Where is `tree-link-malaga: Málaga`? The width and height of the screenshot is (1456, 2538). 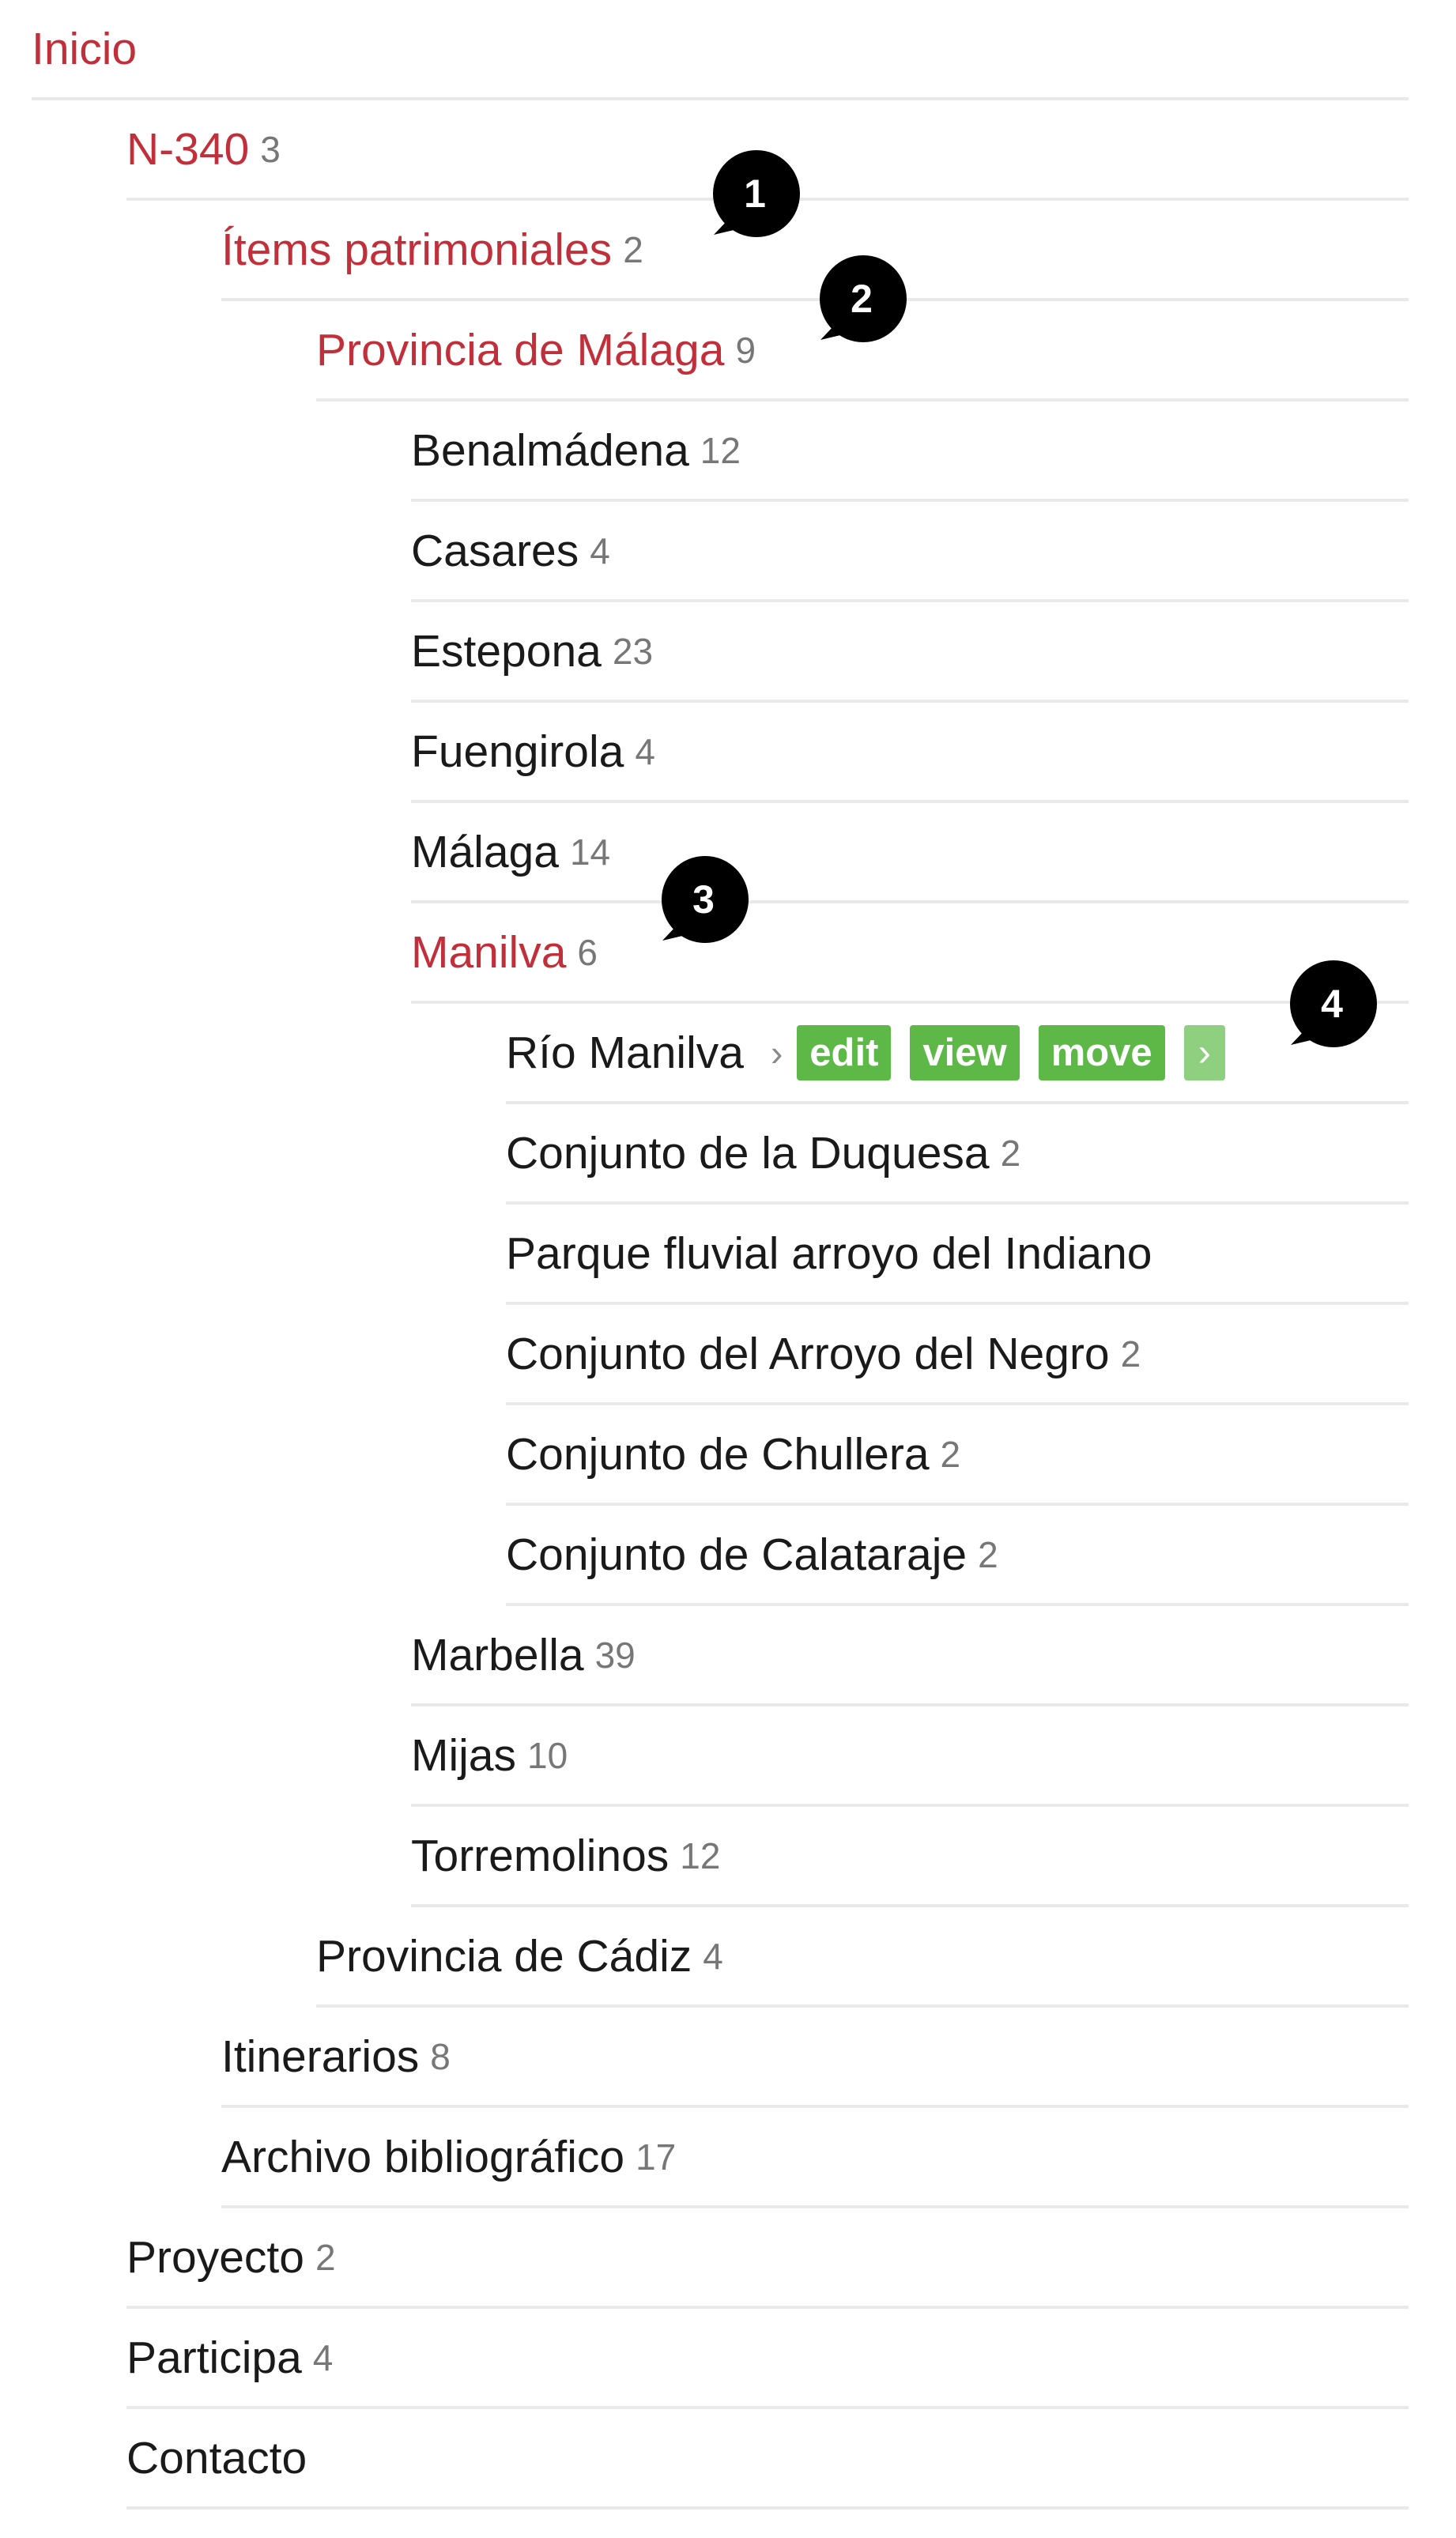
tree-link-malaga: Málaga is located at coordinates (485, 852).